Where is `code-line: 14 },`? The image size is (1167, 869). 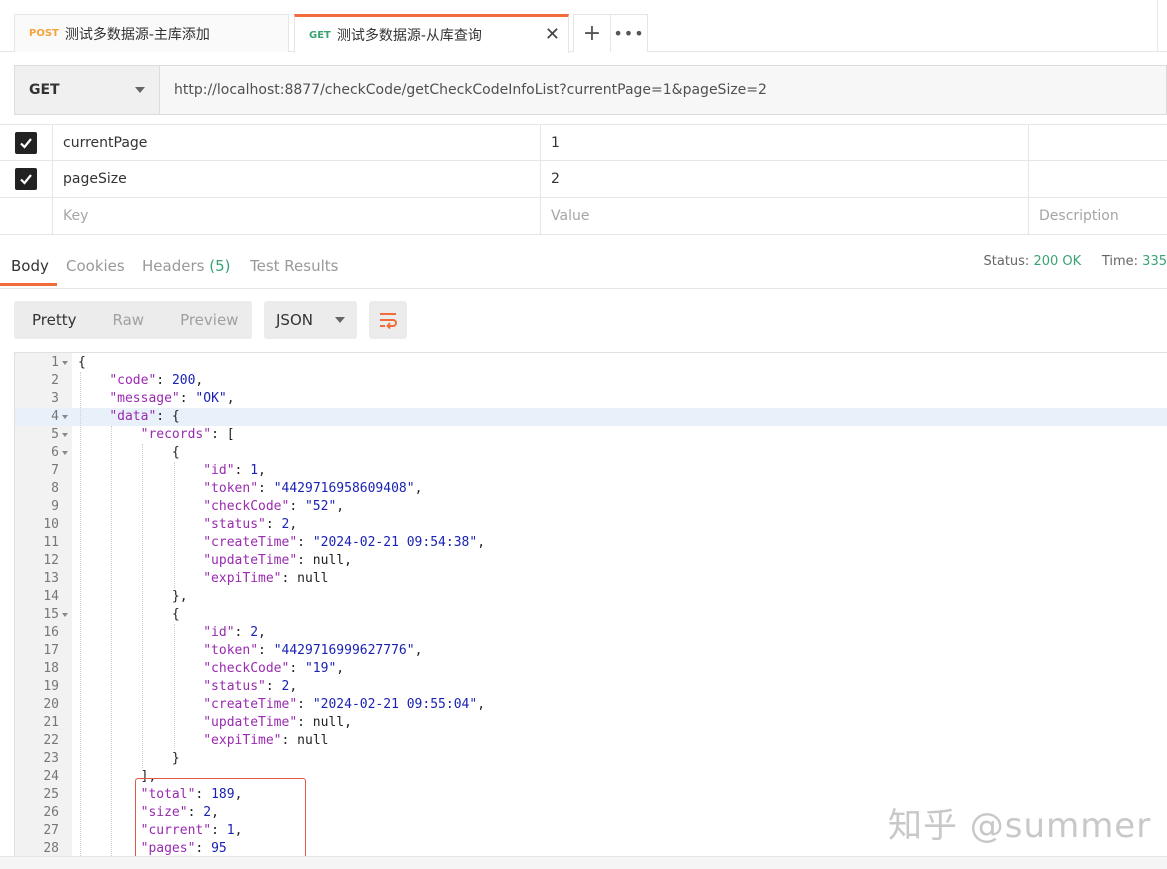
code-line: 14 }, is located at coordinates (591, 597).